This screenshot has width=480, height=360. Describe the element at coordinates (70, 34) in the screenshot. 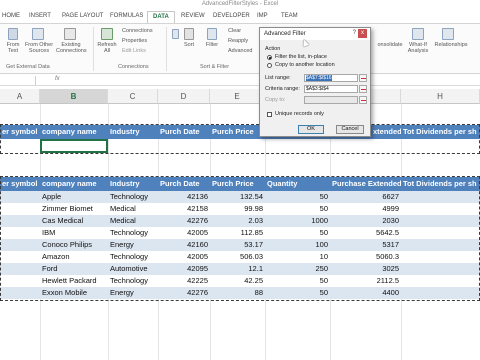

I see `existing-connections-icon` at that location.